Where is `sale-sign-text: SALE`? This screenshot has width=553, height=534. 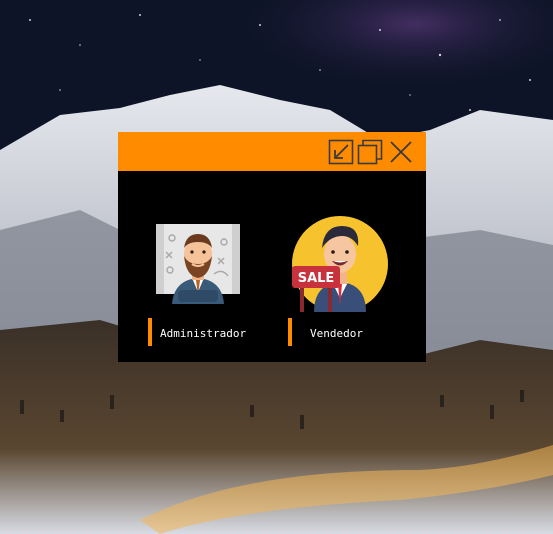 sale-sign-text: SALE is located at coordinates (316, 278).